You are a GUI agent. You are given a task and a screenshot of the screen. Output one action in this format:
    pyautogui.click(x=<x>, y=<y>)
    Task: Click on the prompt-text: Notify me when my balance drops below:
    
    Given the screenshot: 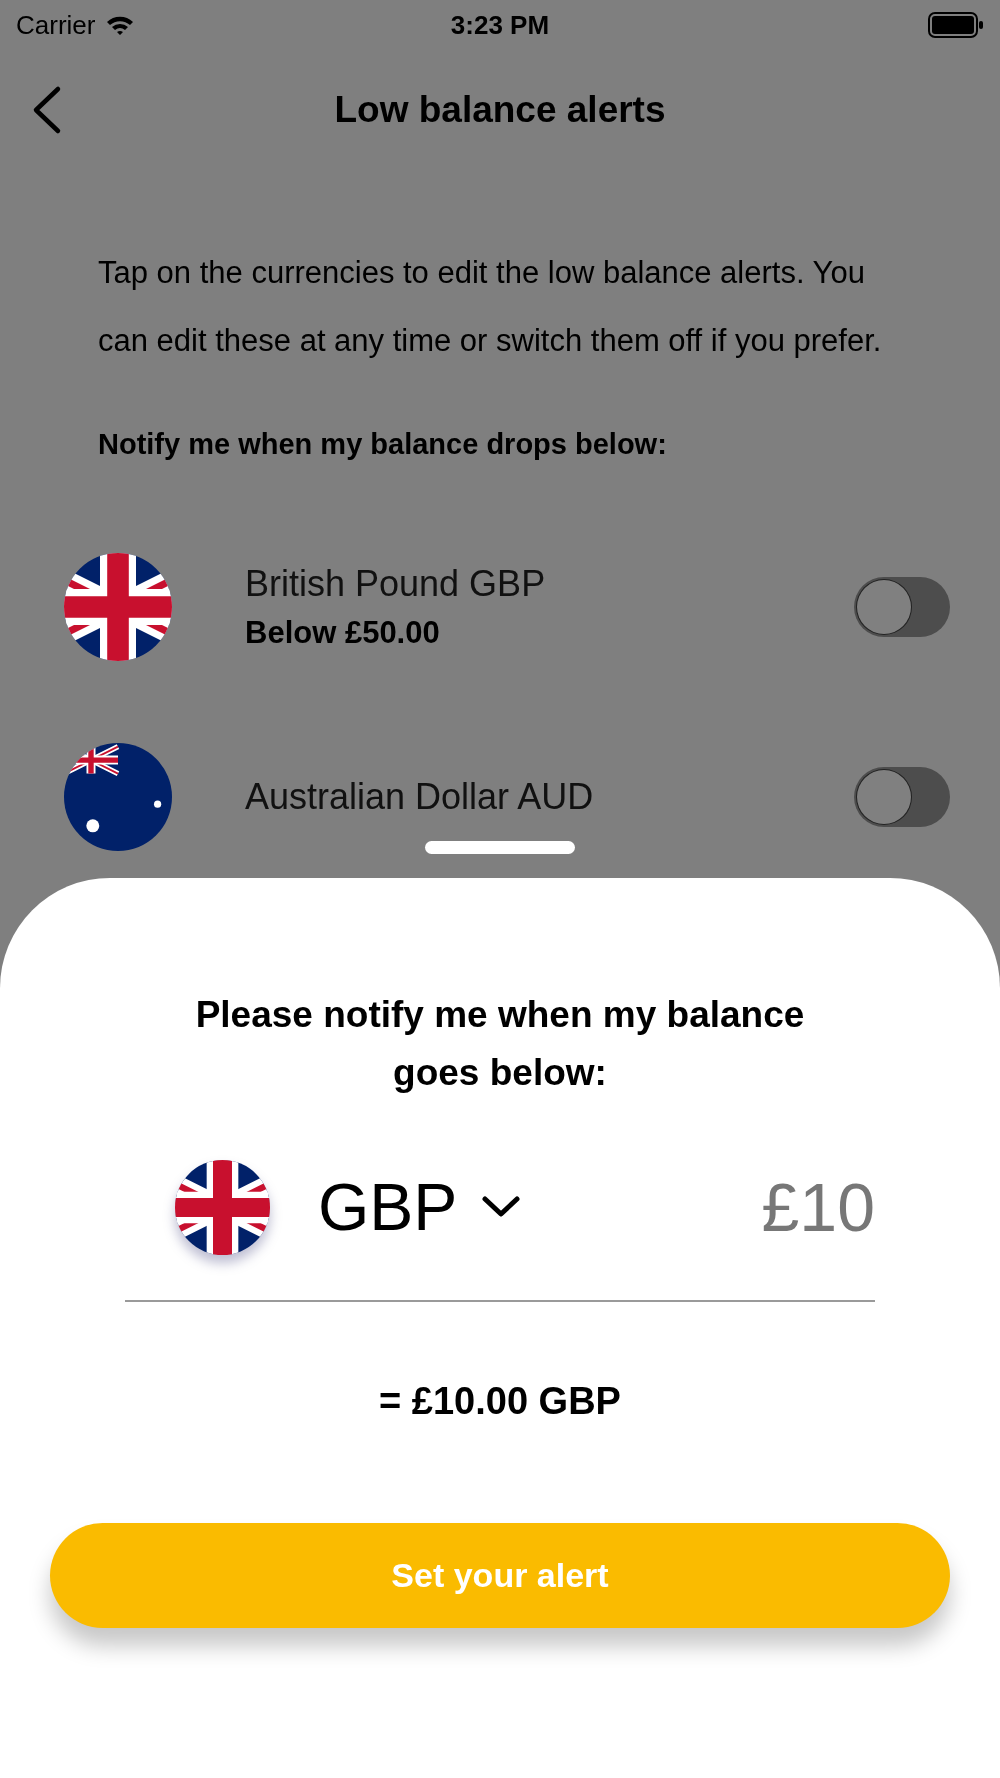 What is the action you would take?
    pyautogui.click(x=383, y=444)
    